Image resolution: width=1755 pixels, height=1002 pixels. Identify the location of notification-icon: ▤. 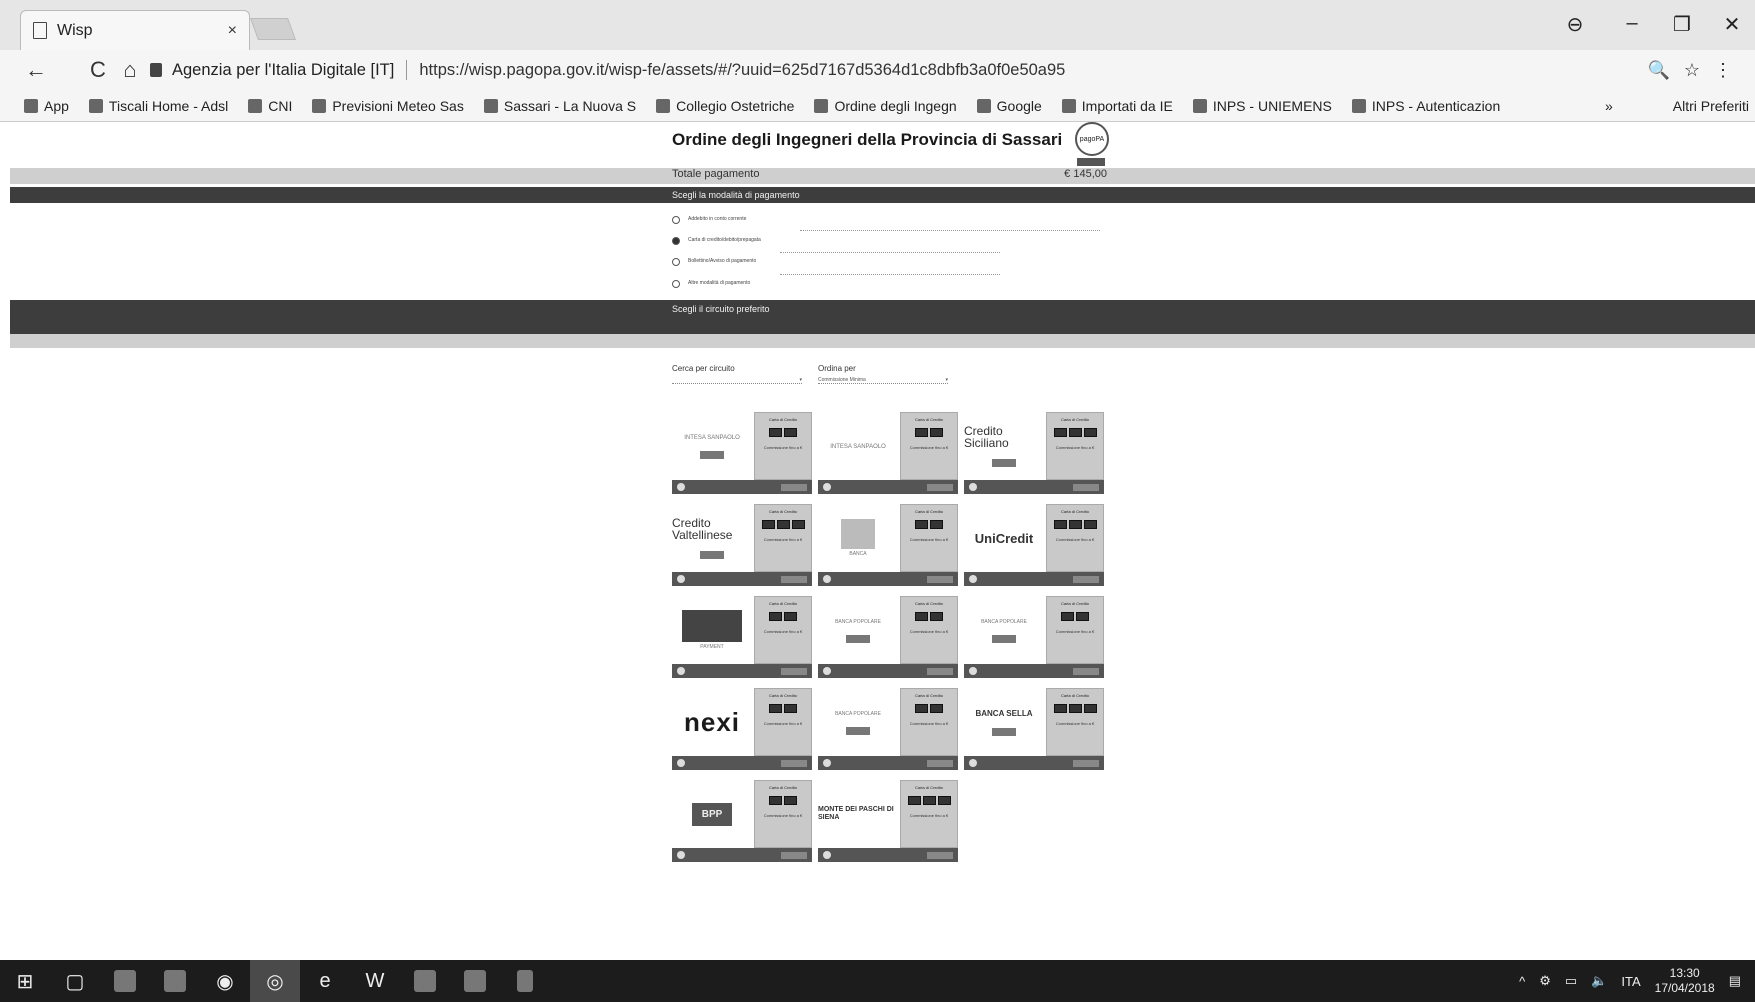
(1735, 981).